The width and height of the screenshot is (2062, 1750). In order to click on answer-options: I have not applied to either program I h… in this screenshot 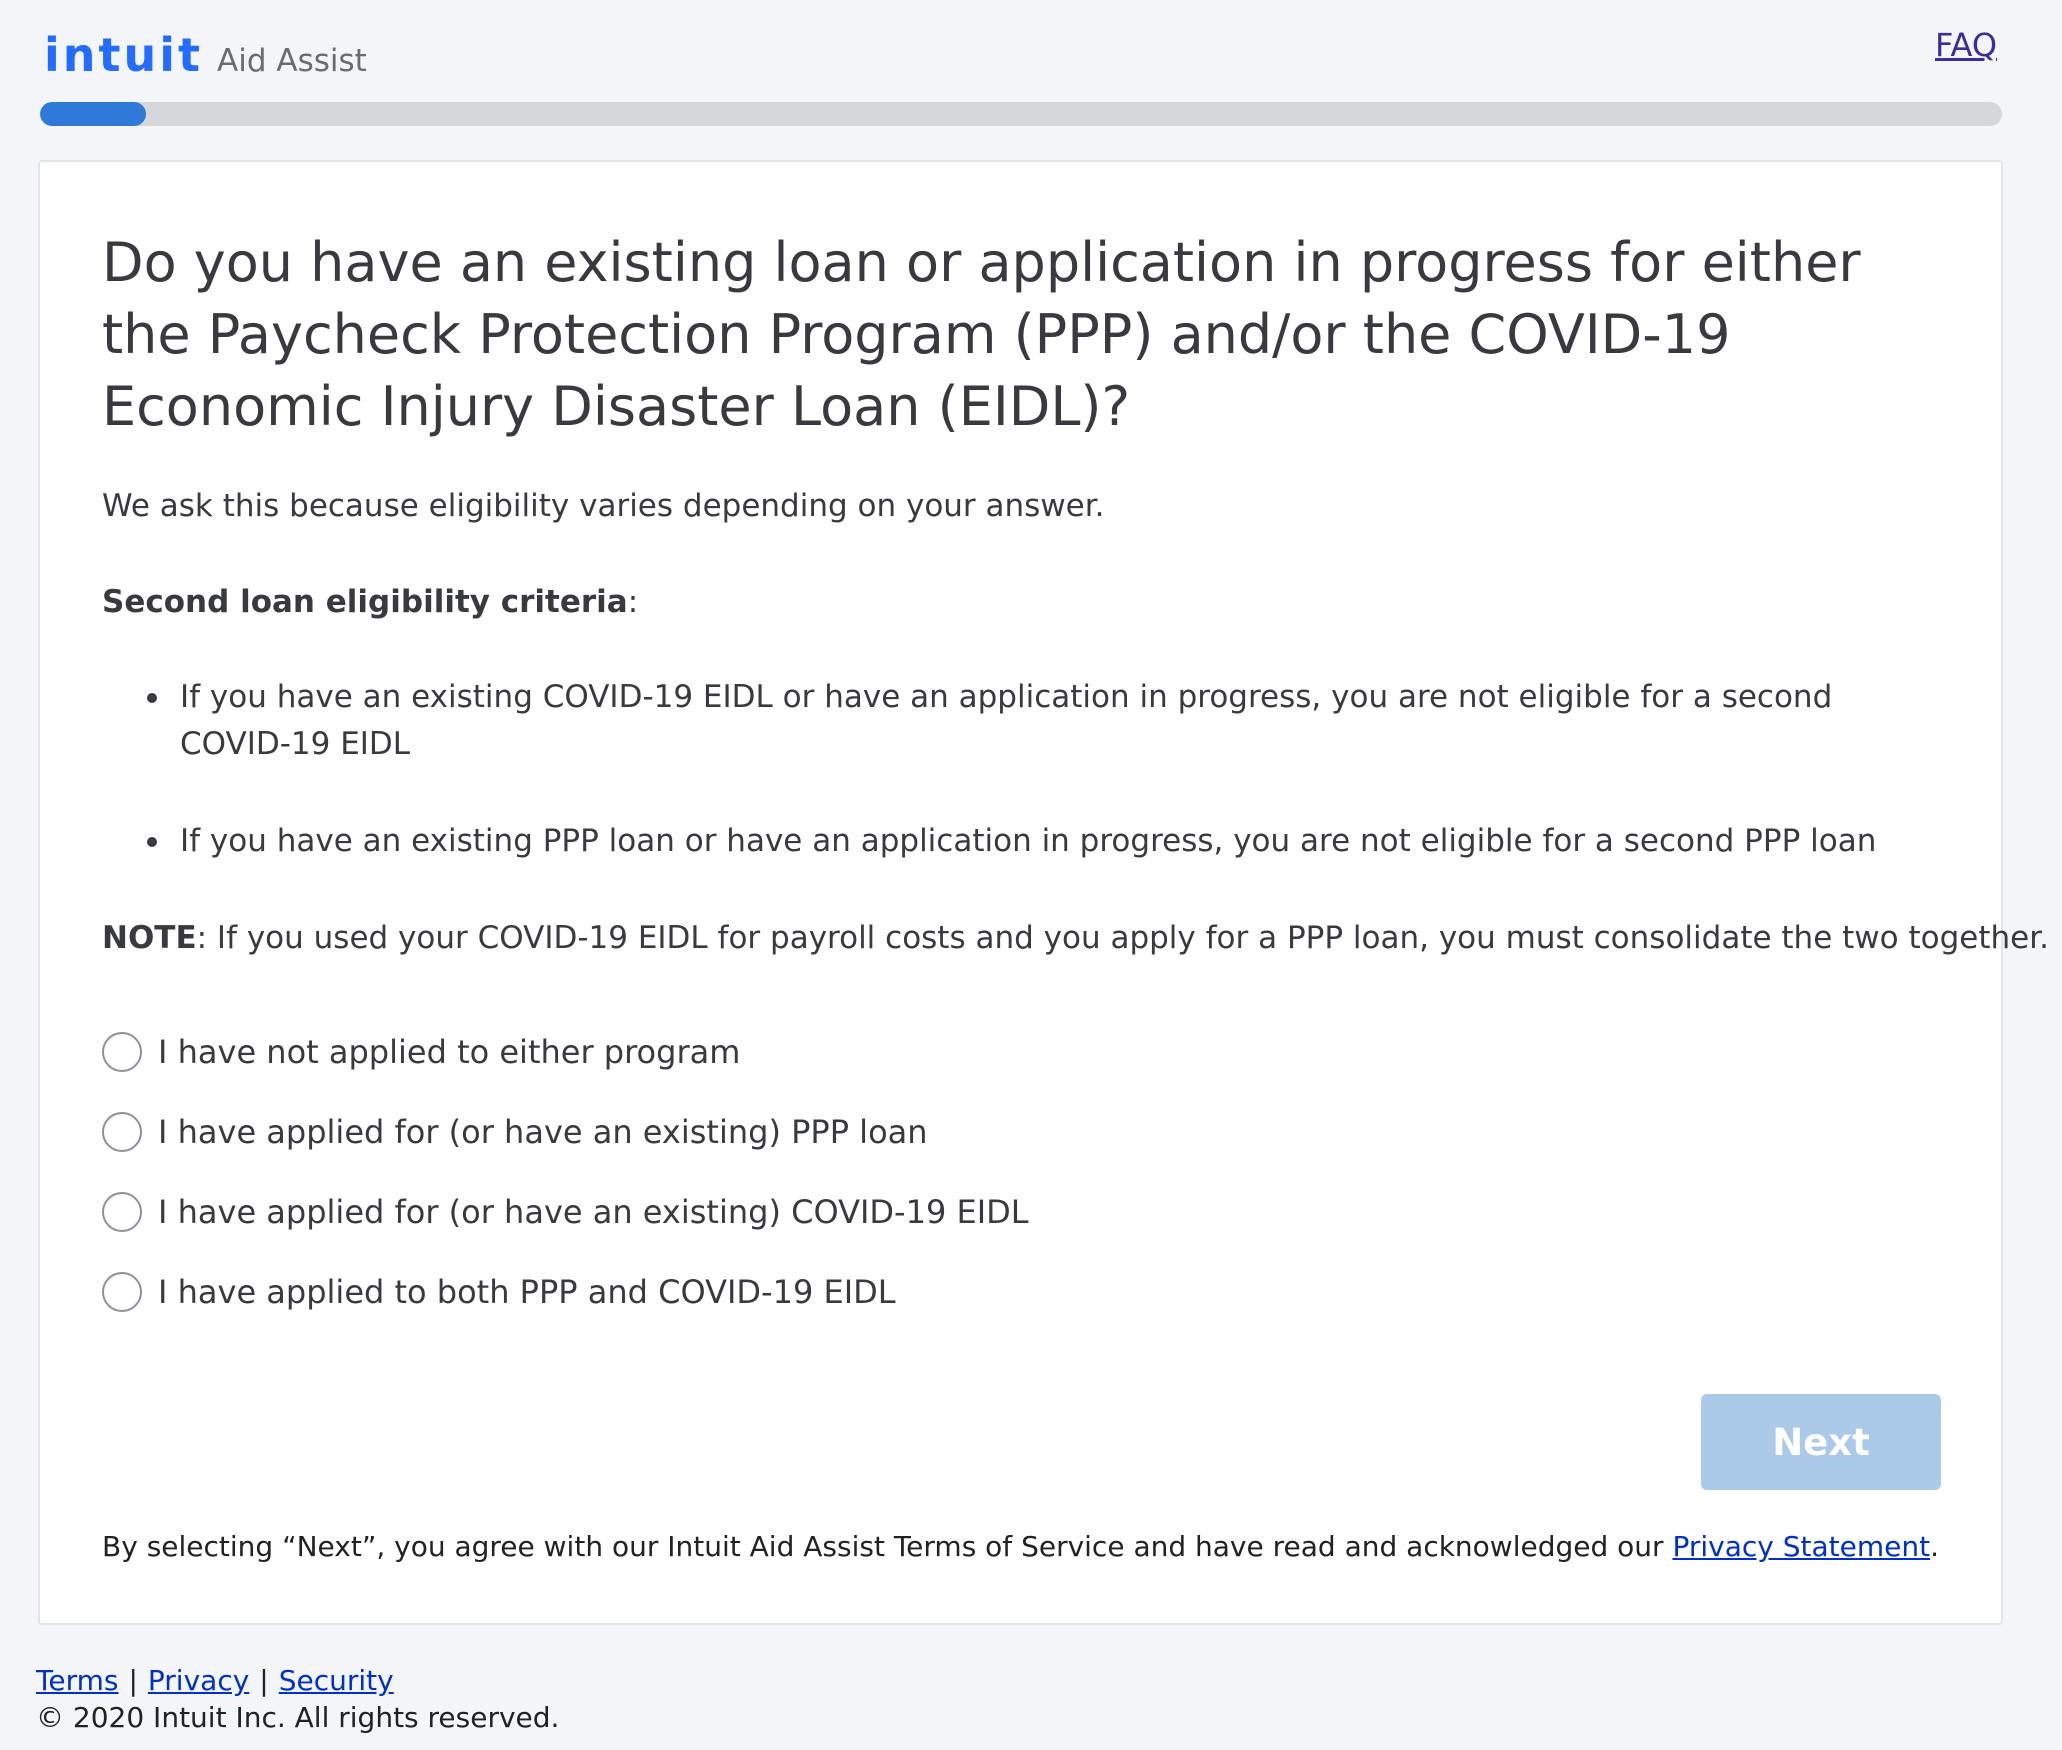, I will do `click(565, 1172)`.